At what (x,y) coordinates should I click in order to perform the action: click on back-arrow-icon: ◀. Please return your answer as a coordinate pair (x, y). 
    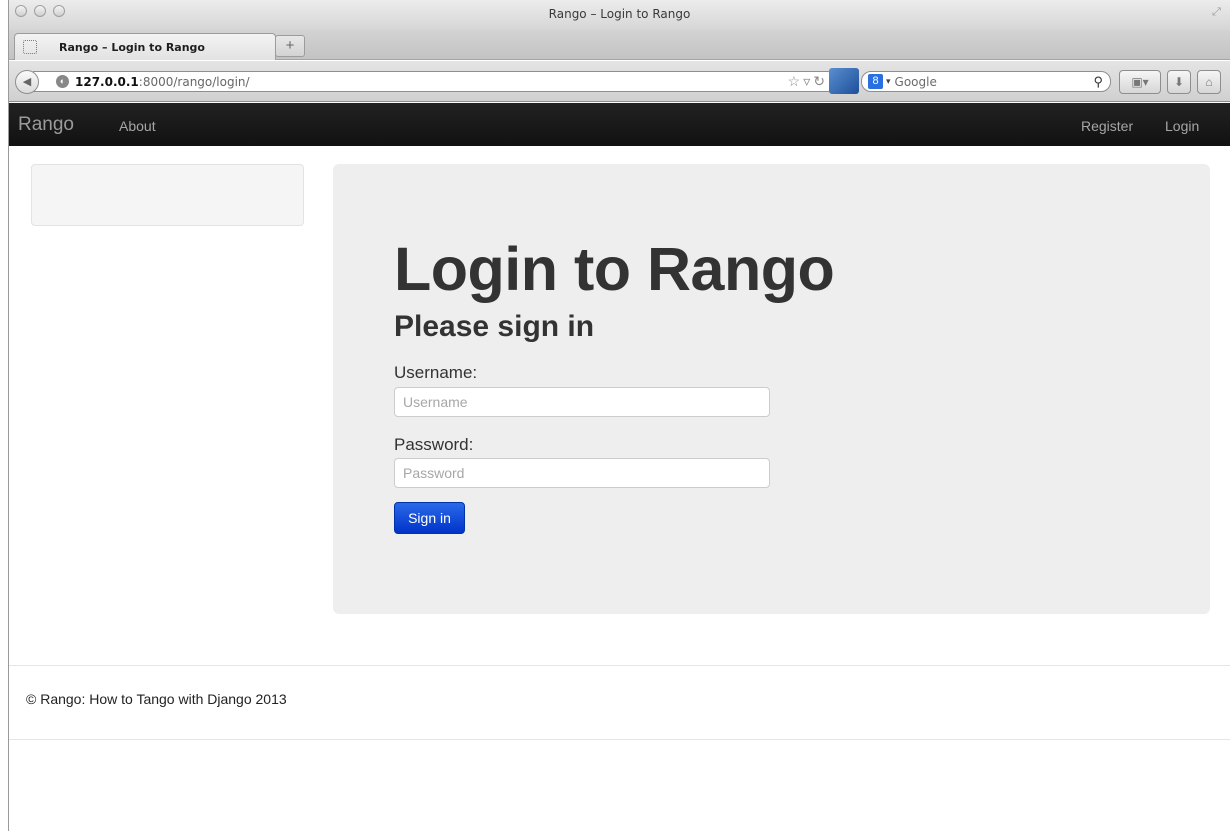
    Looking at the image, I should click on (27, 82).